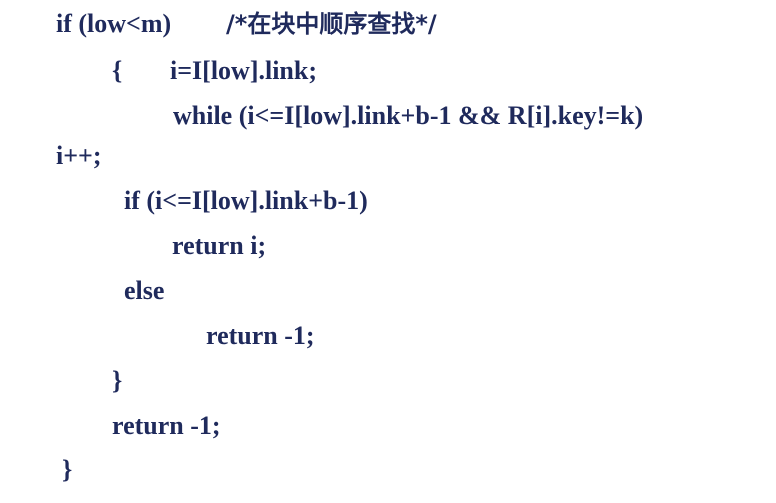  I want to click on code-line-else: else, so click(144, 290).